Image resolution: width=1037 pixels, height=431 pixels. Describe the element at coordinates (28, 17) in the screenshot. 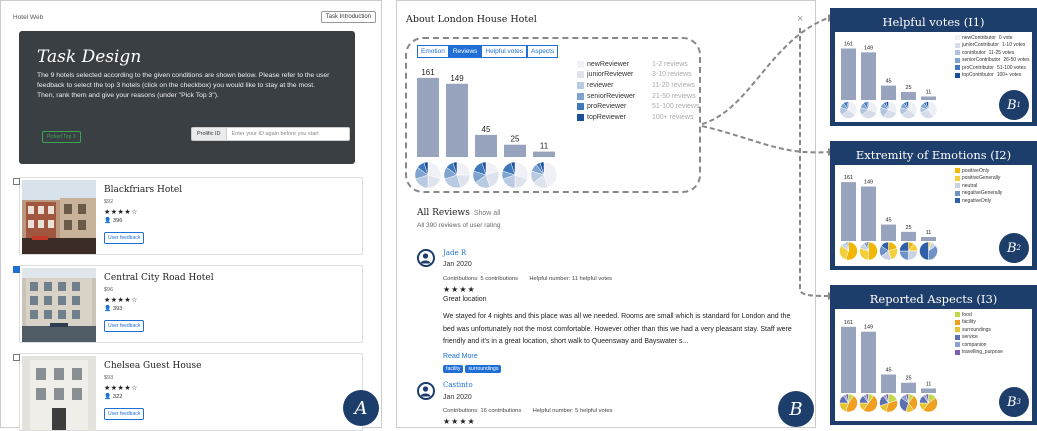

I see `brand-label: Hotel Web` at that location.